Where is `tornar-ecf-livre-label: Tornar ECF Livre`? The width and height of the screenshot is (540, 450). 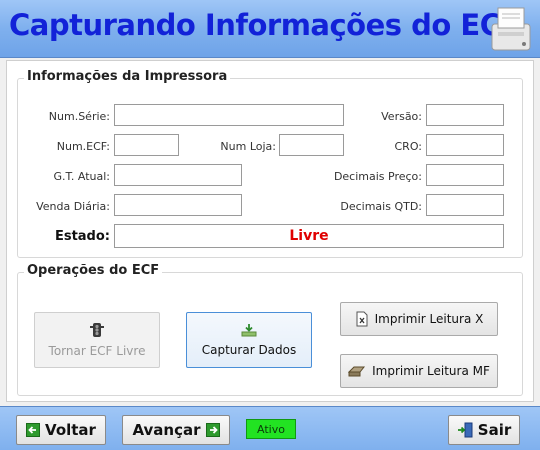
tornar-ecf-livre-label: Tornar ECF Livre is located at coordinates (97, 351).